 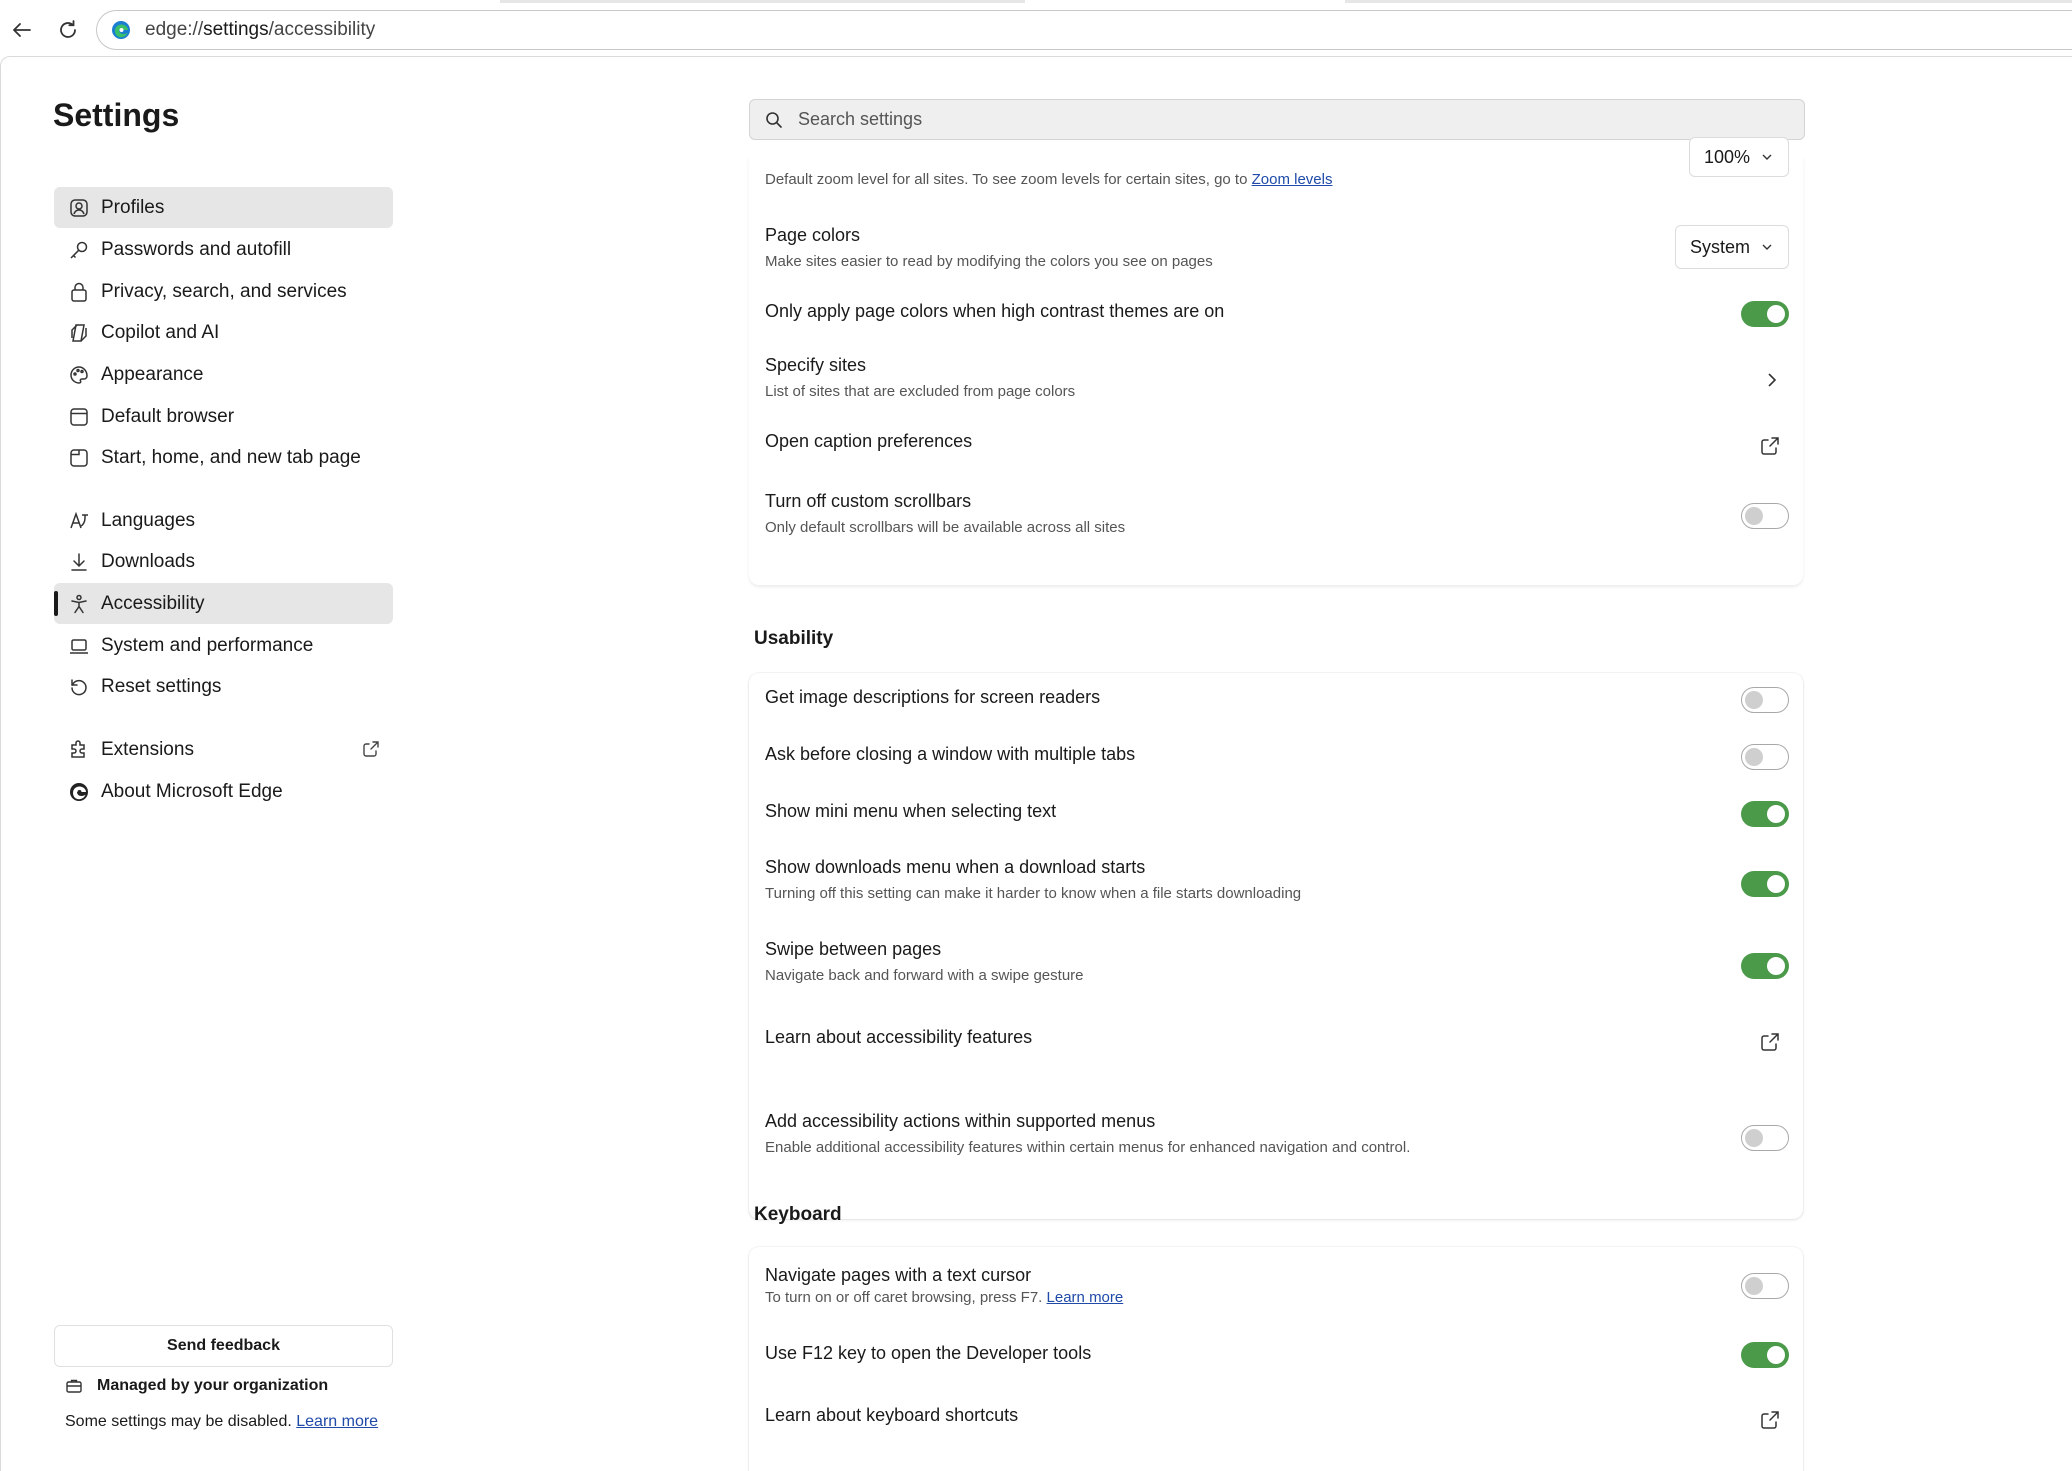 I want to click on learn-accessibility-row: Learn about accessibility features, so click(x=1276, y=1044).